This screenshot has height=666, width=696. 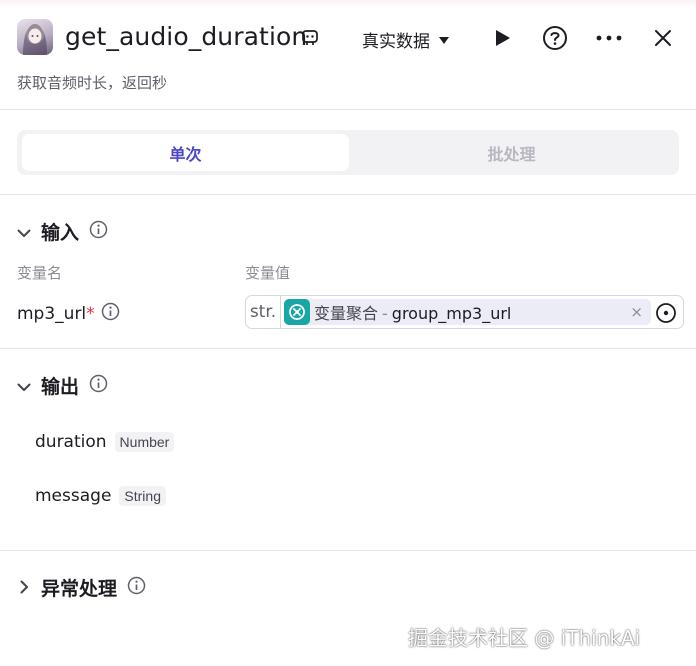 What do you see at coordinates (92, 83) in the screenshot?
I see `node-description: 获取音频时长，返回秒` at bounding box center [92, 83].